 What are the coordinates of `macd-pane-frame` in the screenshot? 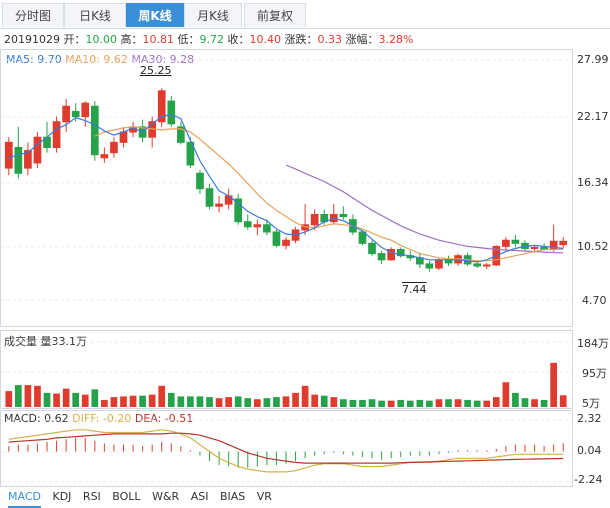 It's located at (286, 448).